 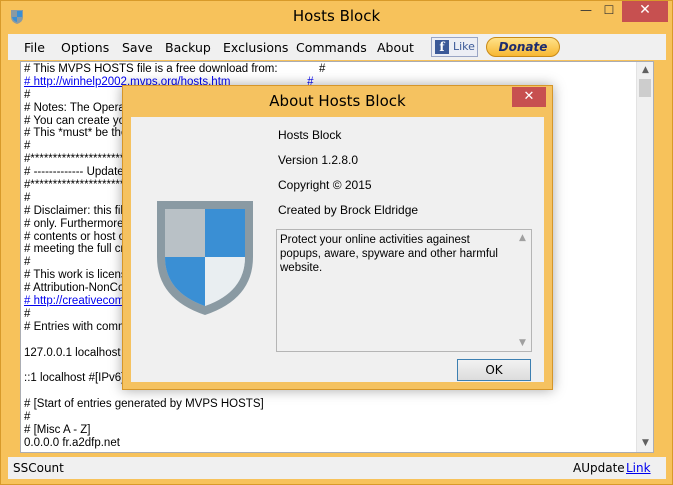 What do you see at coordinates (522, 343) in the screenshot?
I see `desc-scroll-down-icon: ▼` at bounding box center [522, 343].